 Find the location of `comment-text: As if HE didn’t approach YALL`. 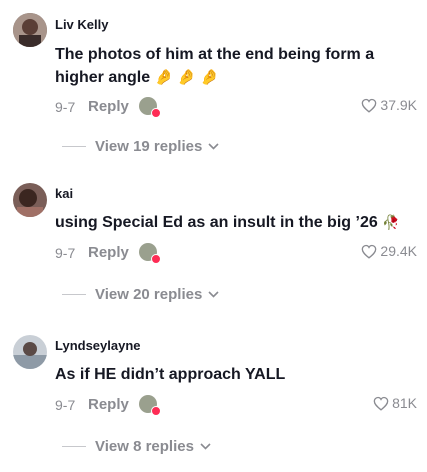

comment-text: As if HE didn’t approach YALL is located at coordinates (231, 374).